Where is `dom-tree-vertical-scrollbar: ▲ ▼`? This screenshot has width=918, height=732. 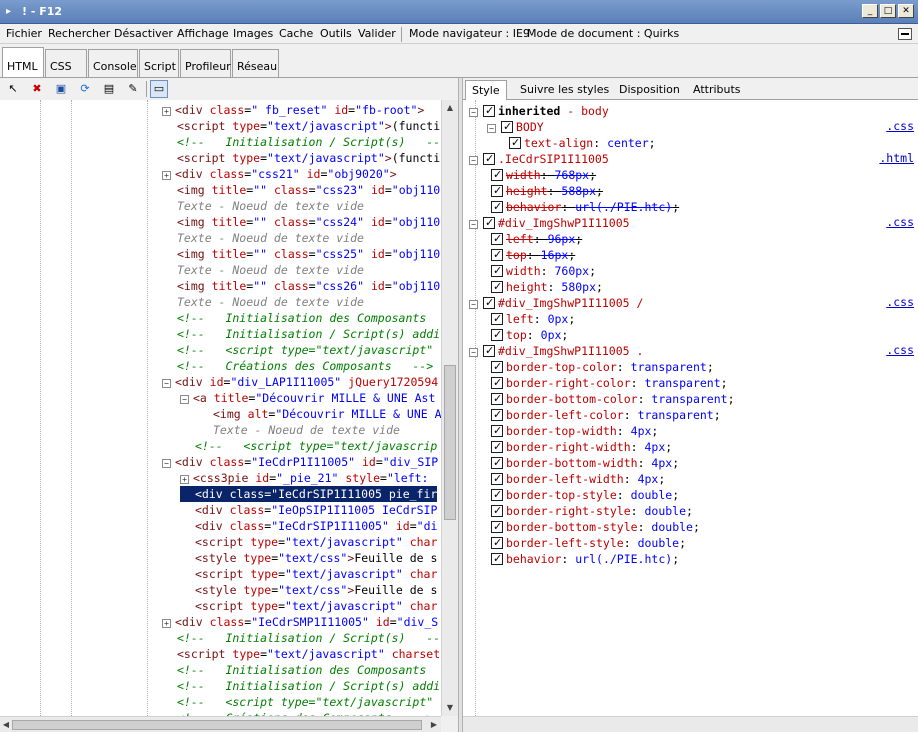 dom-tree-vertical-scrollbar: ▲ ▼ is located at coordinates (449, 408).